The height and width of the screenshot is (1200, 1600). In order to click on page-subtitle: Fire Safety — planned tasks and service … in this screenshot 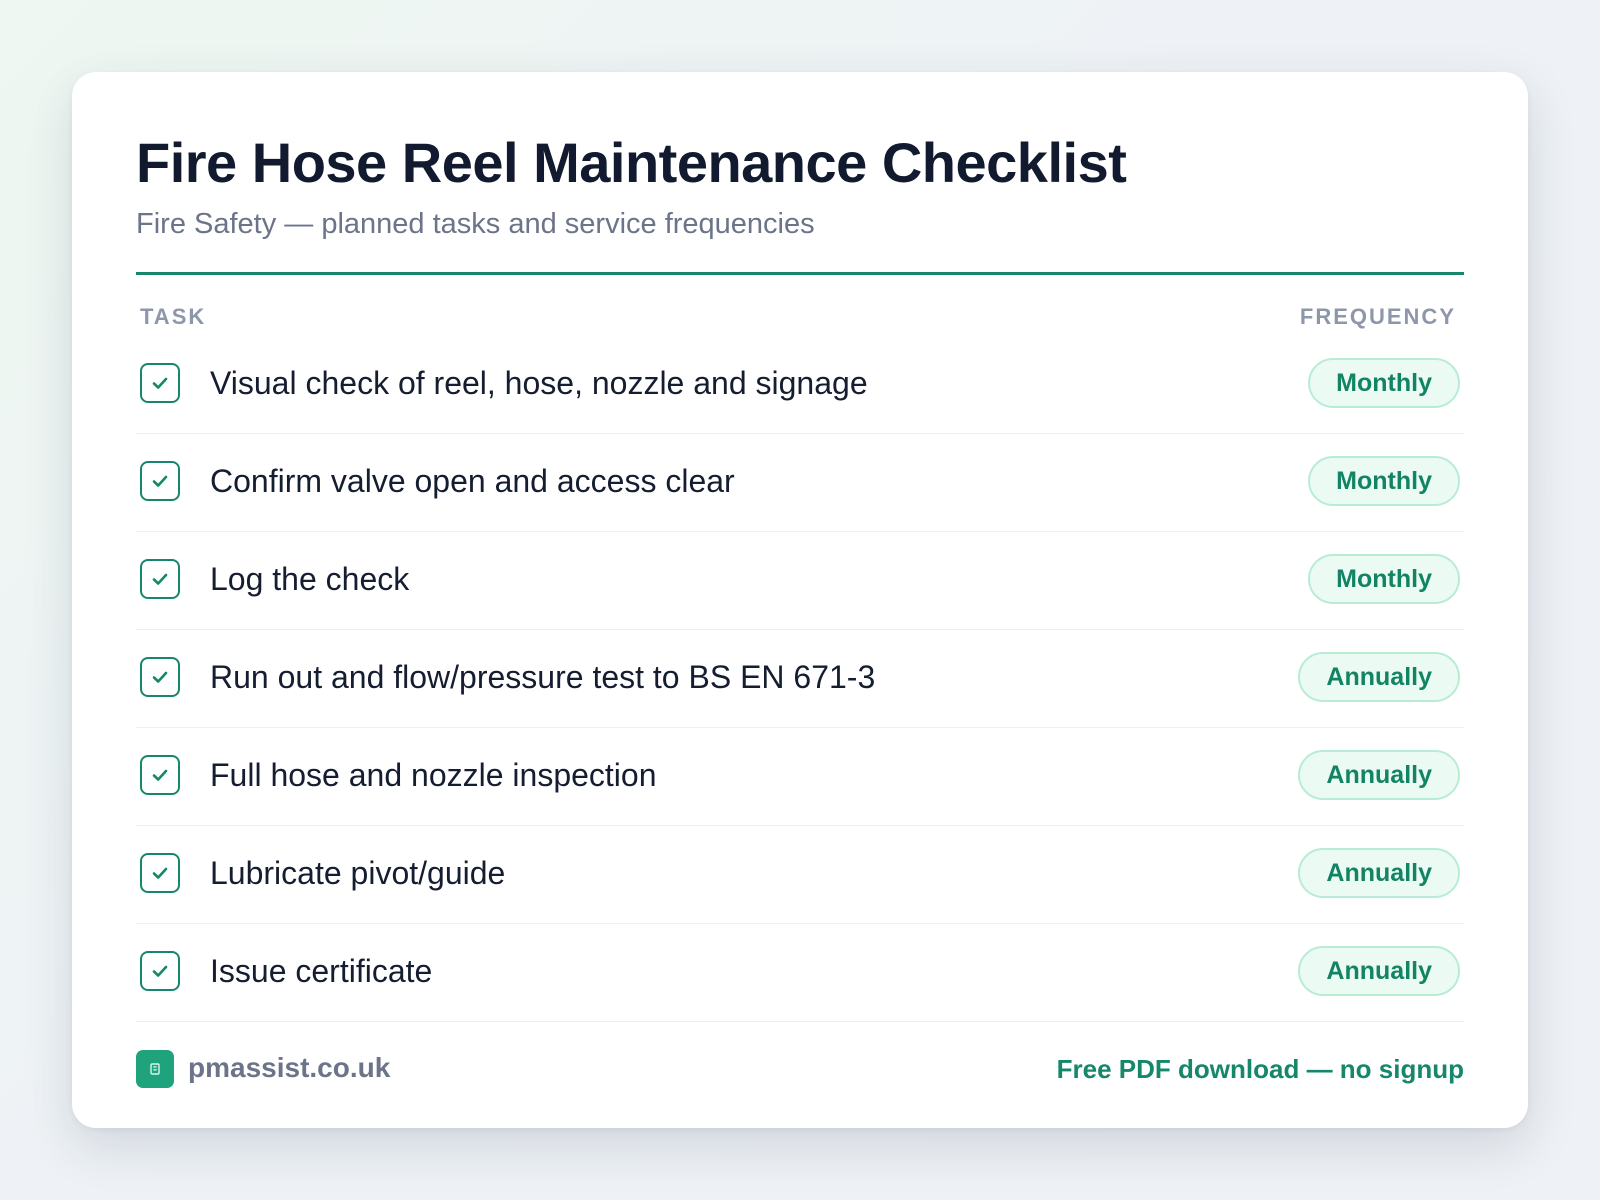, I will do `click(475, 224)`.